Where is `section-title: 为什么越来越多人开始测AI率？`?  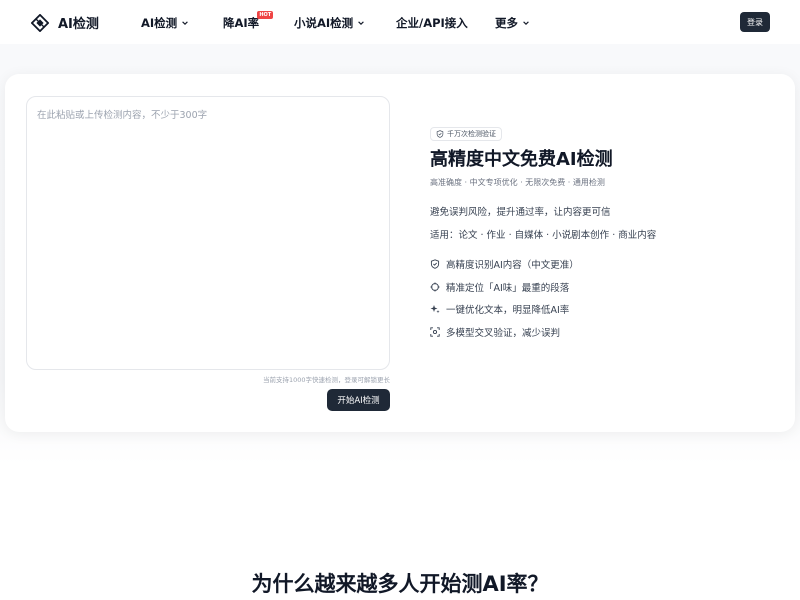
section-title: 为什么越来越多人开始测AI率？ is located at coordinates (400, 584).